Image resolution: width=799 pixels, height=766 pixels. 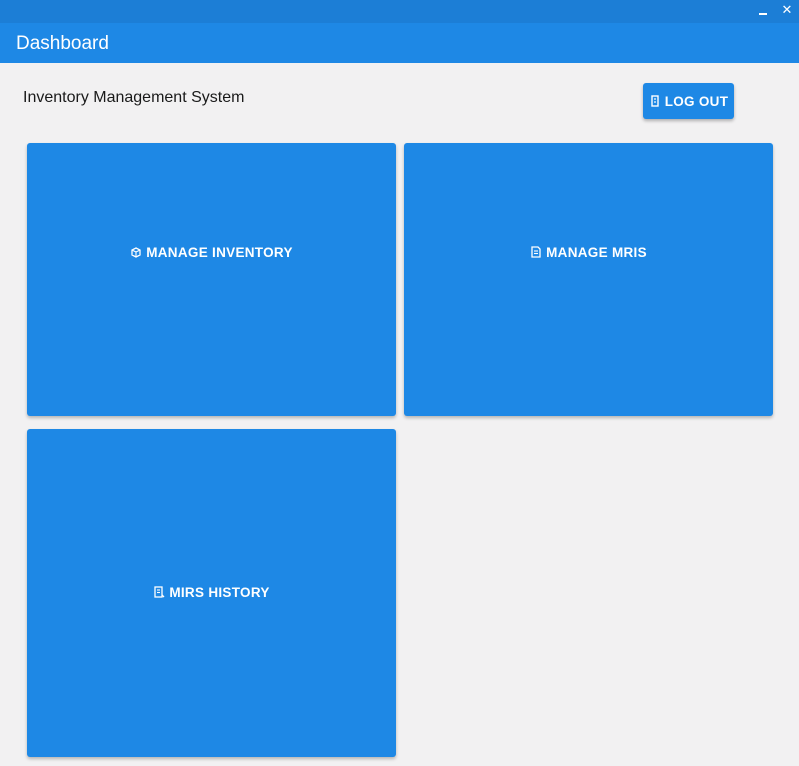 I want to click on manage-mris-label: MANAGE MRIS, so click(x=596, y=252).